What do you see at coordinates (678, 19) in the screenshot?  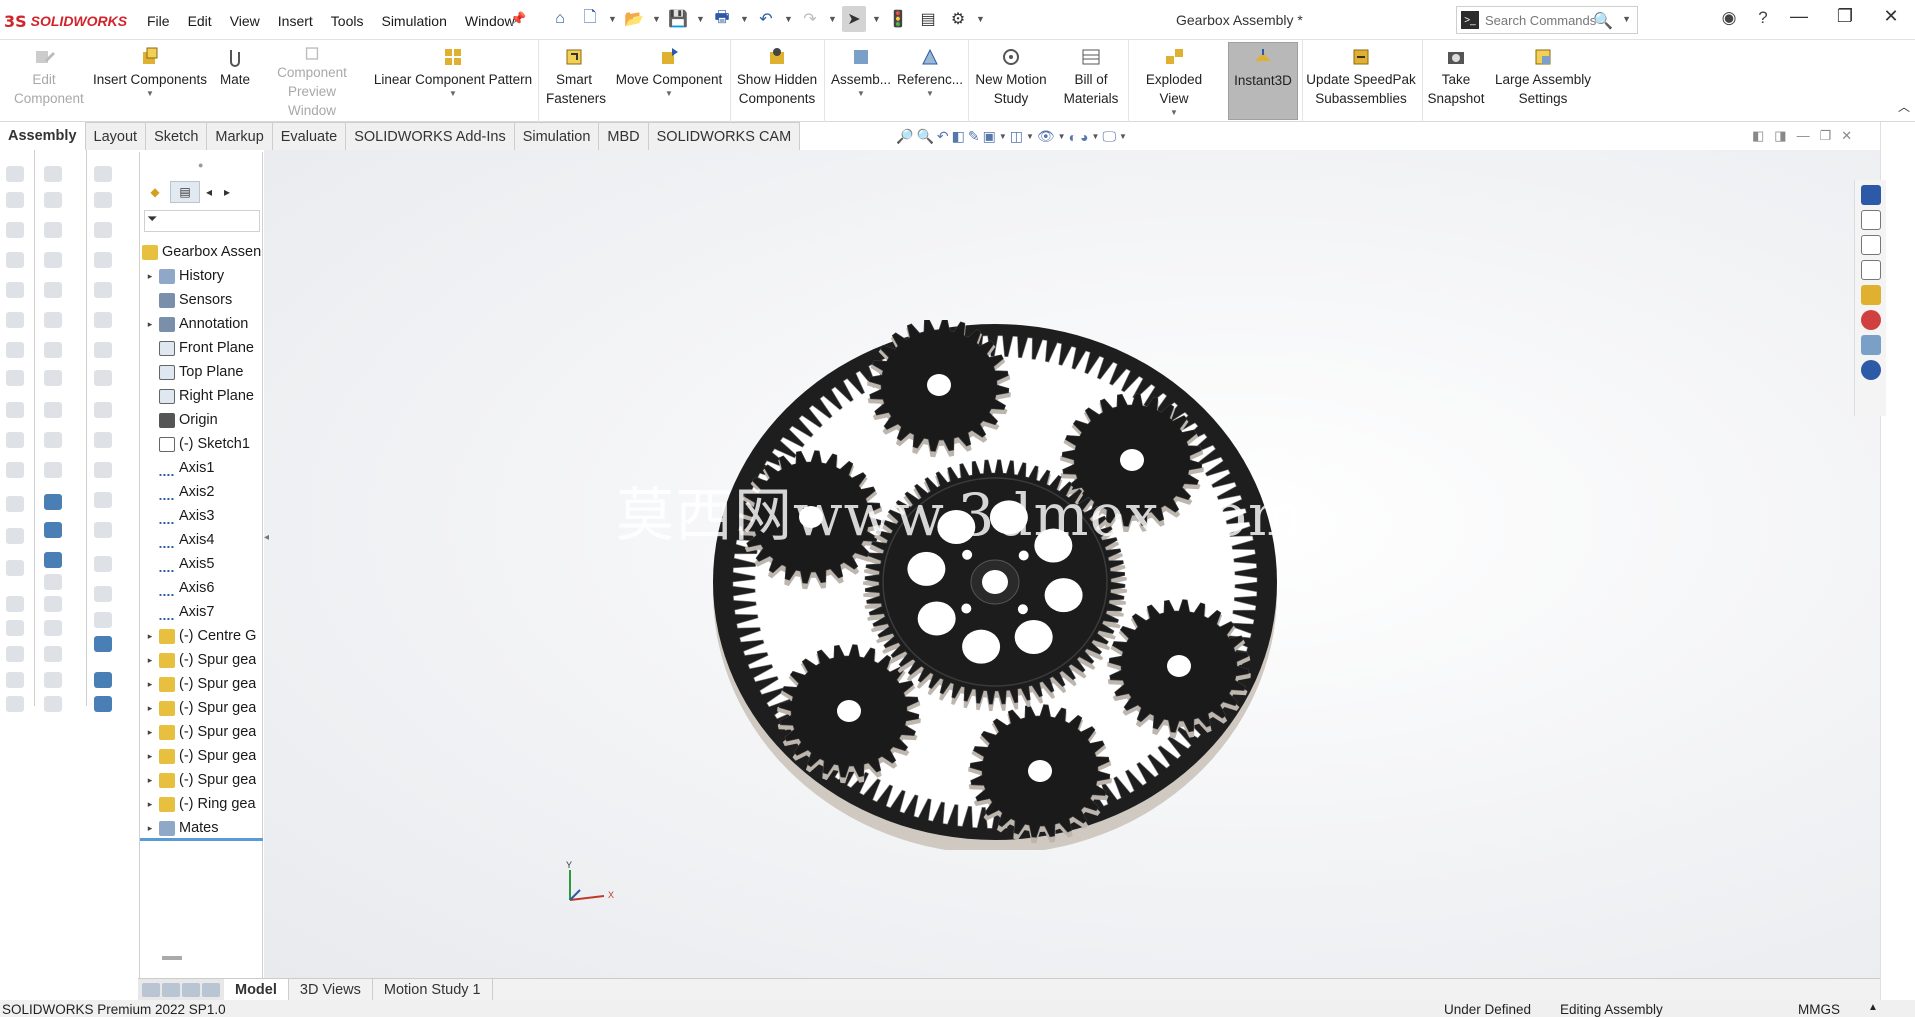 I see `save-icon: 💾` at bounding box center [678, 19].